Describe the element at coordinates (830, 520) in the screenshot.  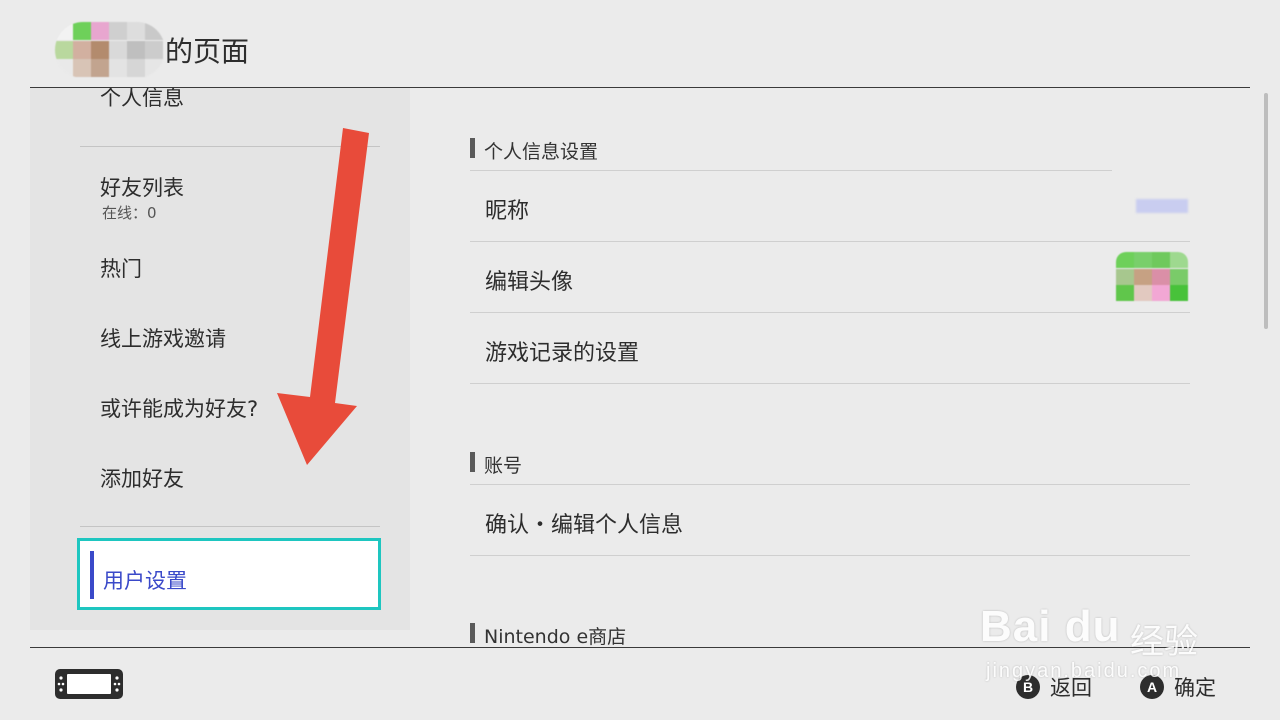
I see `account-info-row: 确认・编辑个人信息` at that location.